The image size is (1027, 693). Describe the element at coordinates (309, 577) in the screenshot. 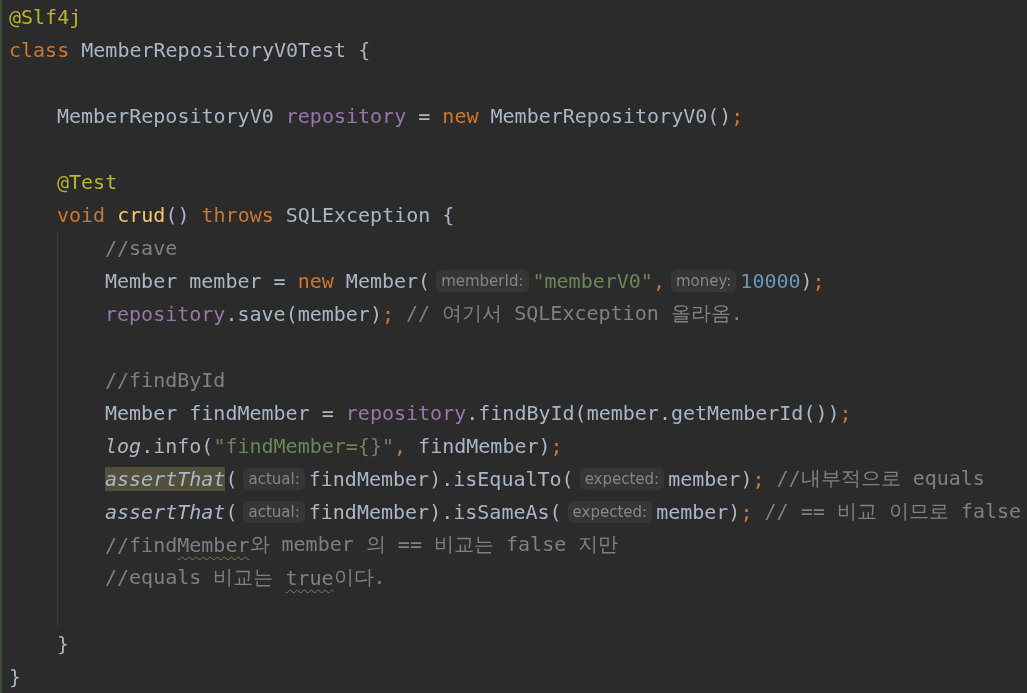

I see `code-comment: true` at that location.